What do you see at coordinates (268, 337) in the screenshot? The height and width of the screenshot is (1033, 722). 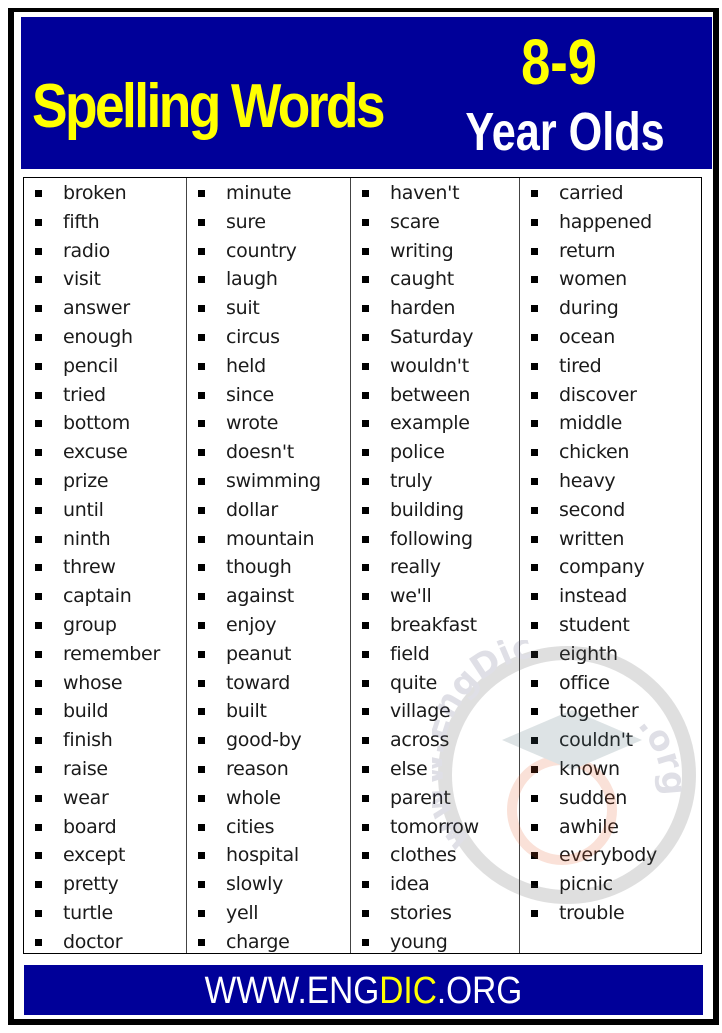 I see `word-item: circus` at bounding box center [268, 337].